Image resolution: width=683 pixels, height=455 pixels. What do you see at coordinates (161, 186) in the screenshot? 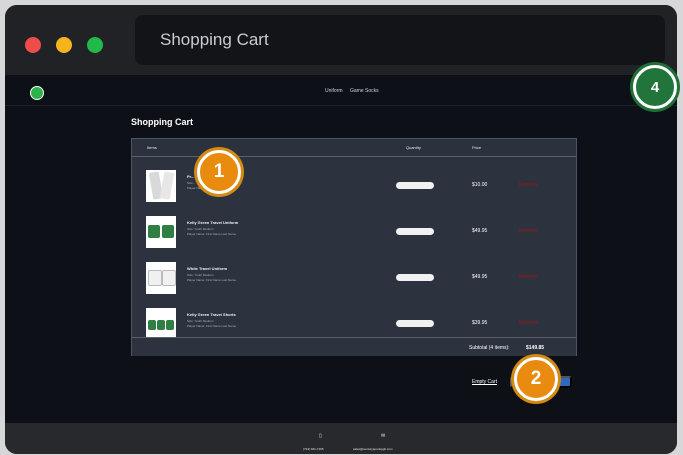
I see `product-image-socks` at bounding box center [161, 186].